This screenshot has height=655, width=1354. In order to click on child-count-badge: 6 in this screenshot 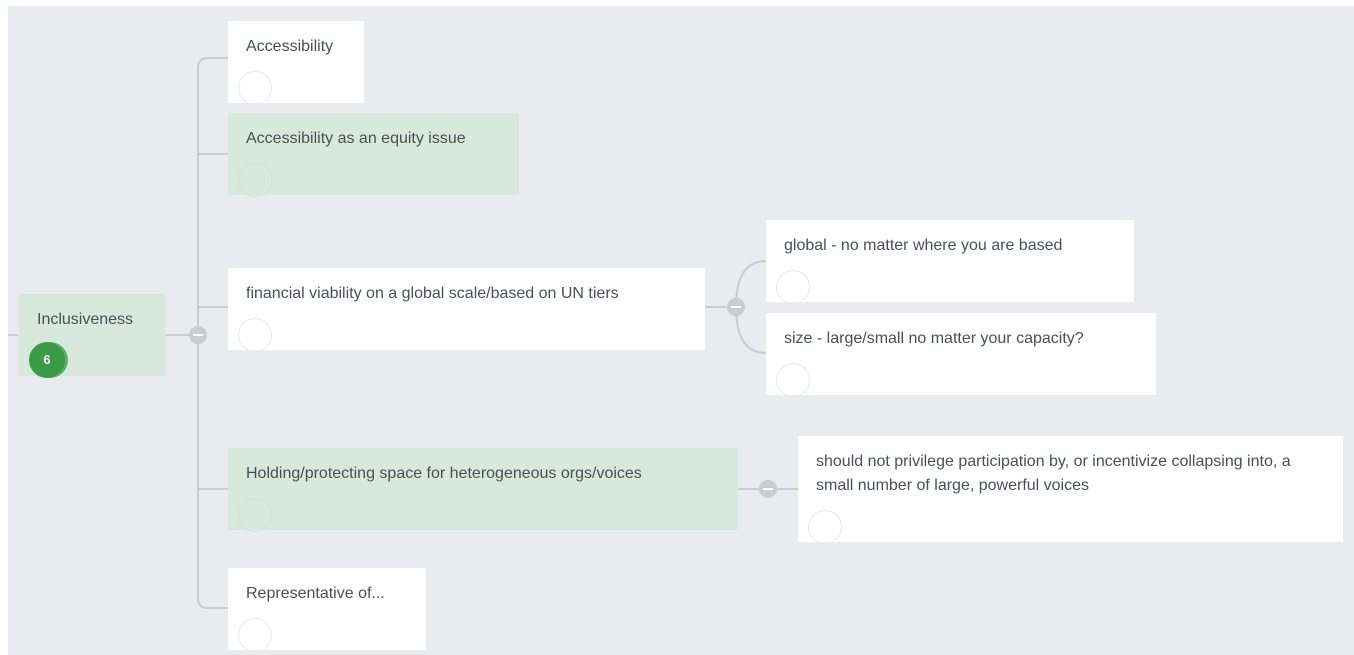, I will do `click(47, 360)`.